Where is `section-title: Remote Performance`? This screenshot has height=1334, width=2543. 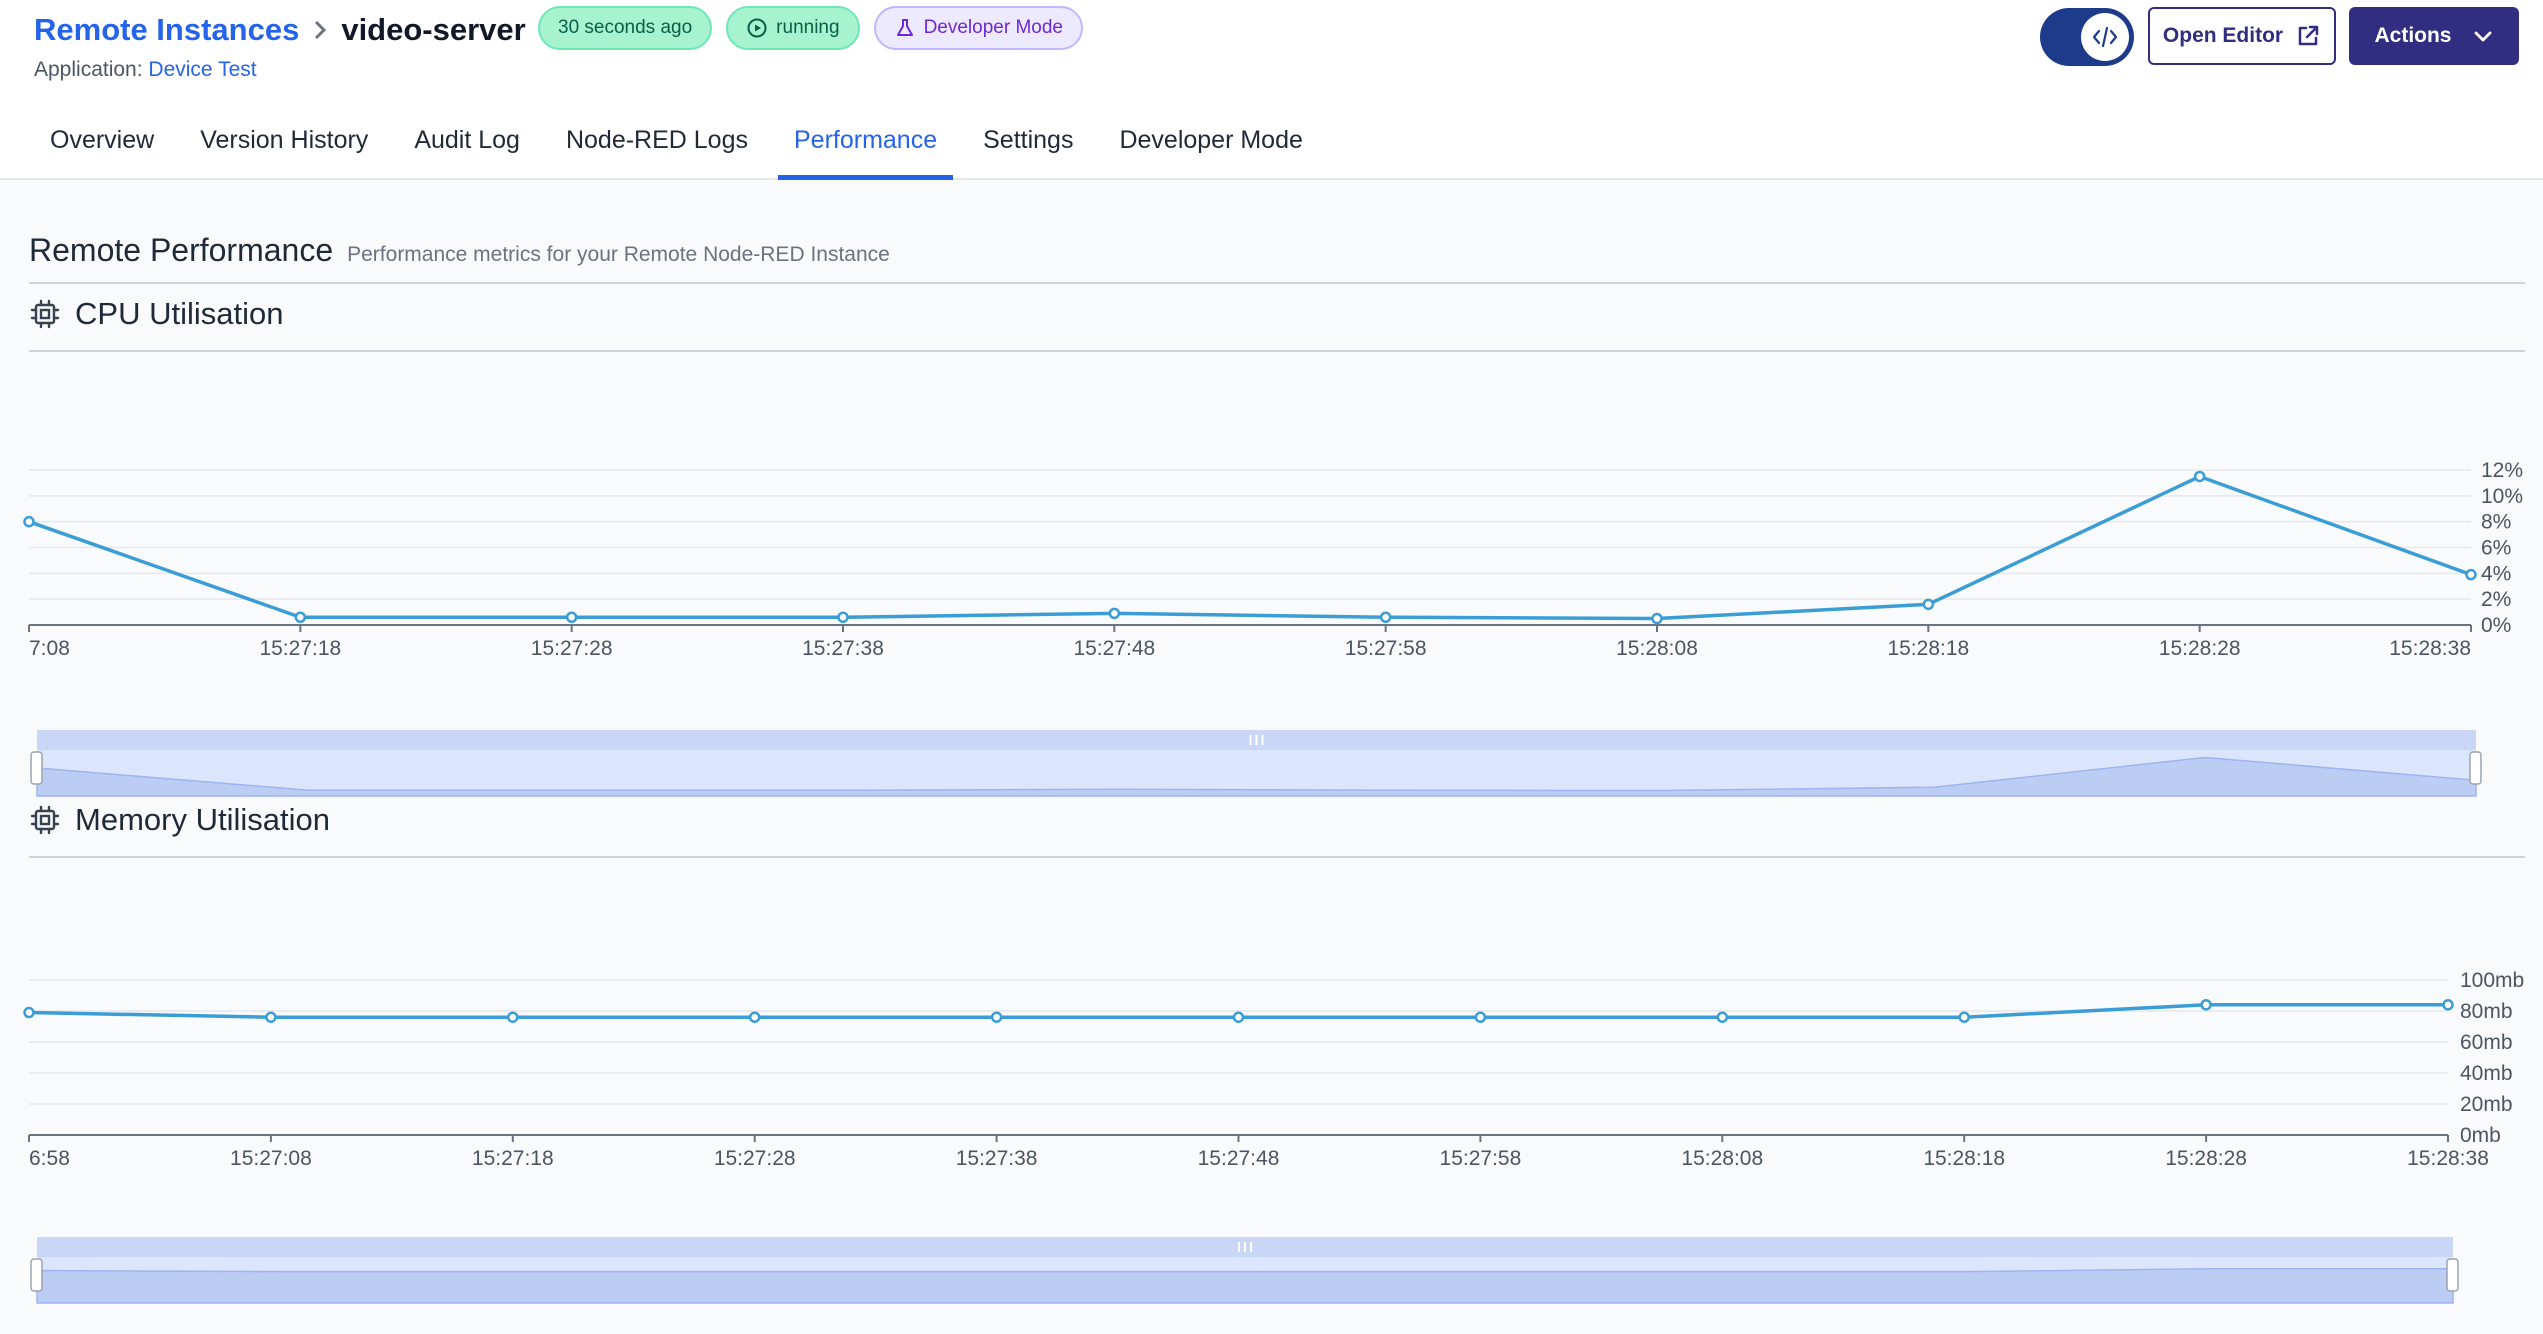 section-title: Remote Performance is located at coordinates (181, 250).